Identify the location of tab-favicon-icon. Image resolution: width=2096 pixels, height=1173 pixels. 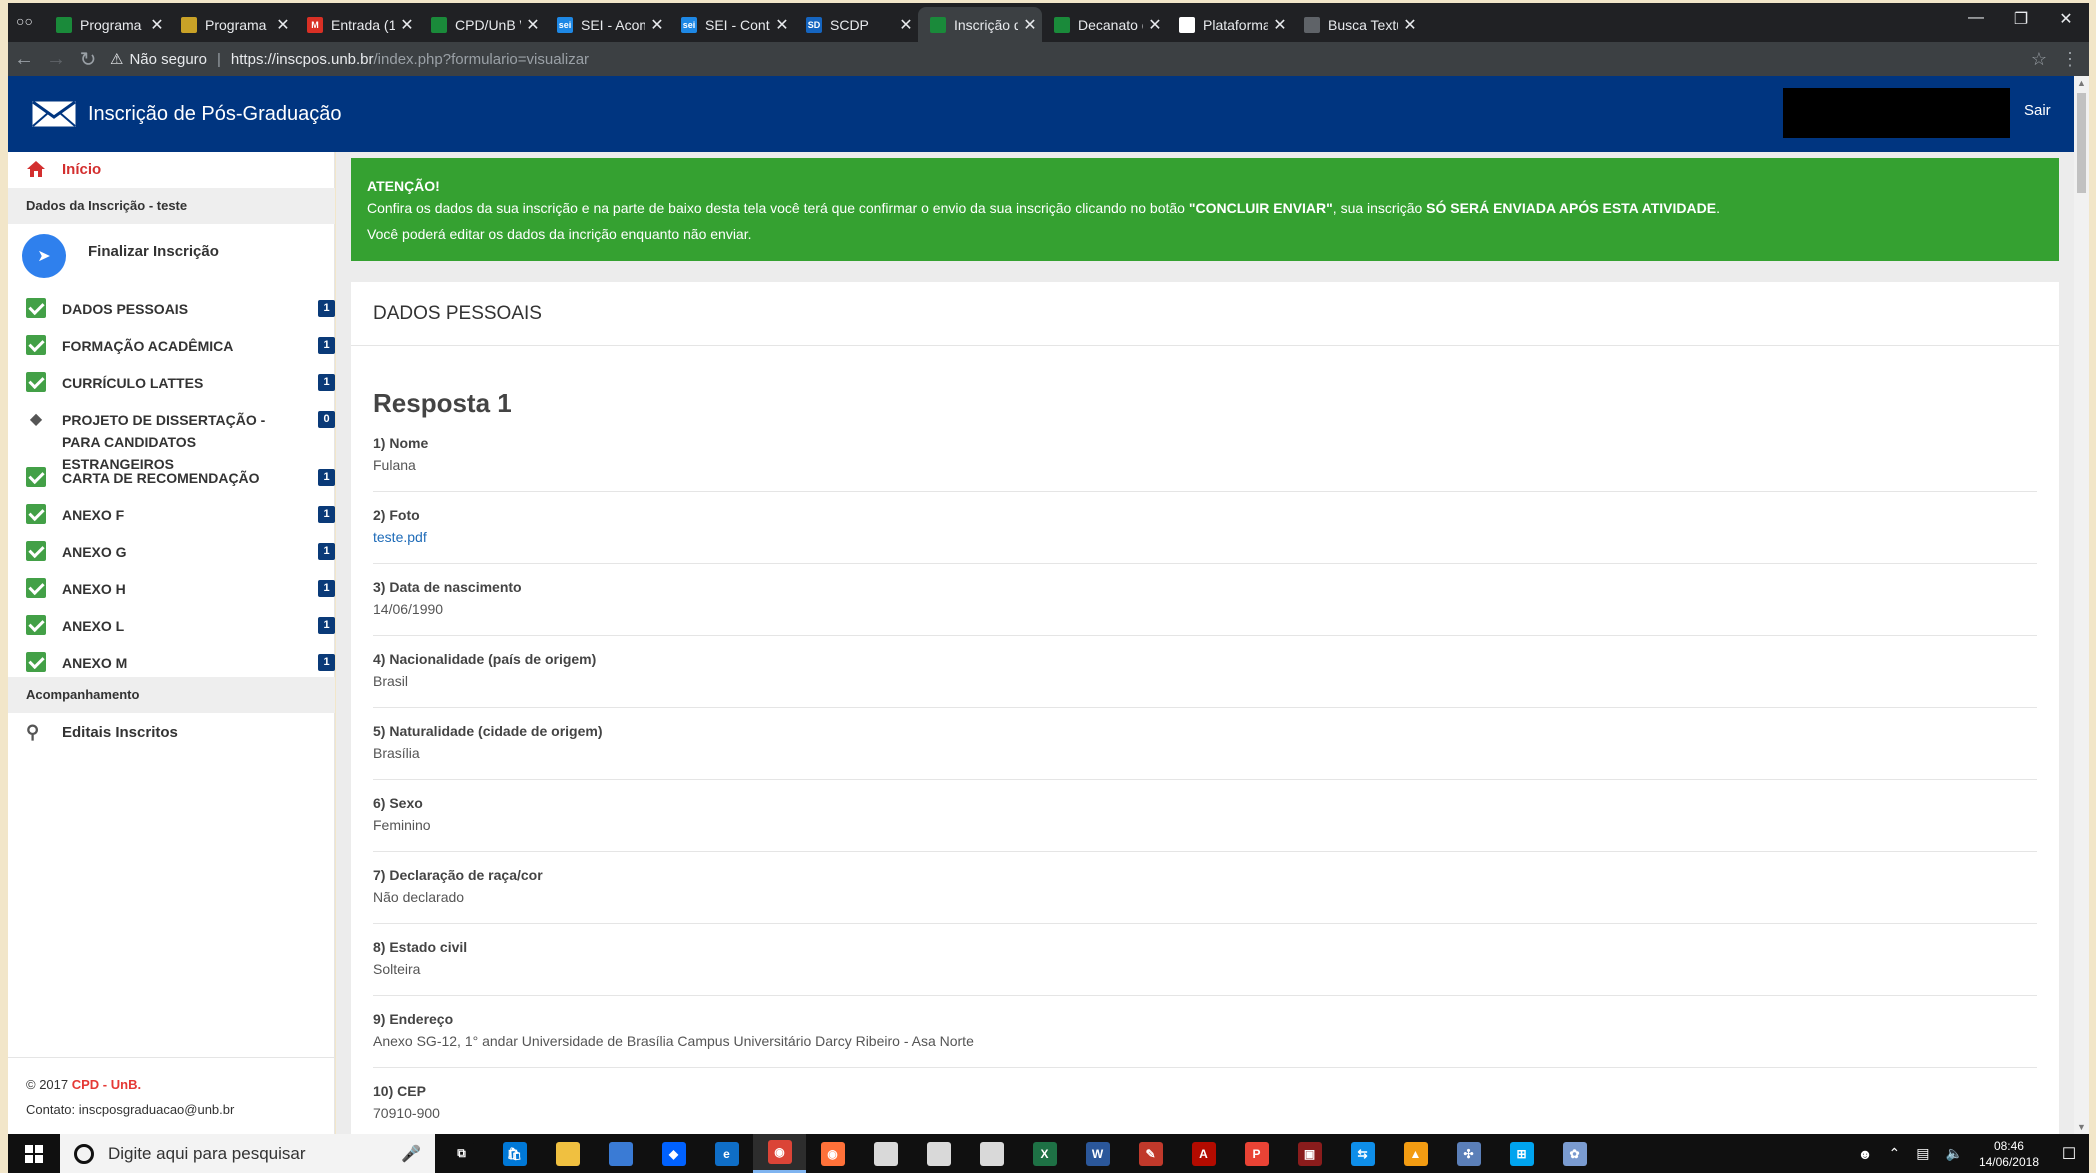
(189, 24).